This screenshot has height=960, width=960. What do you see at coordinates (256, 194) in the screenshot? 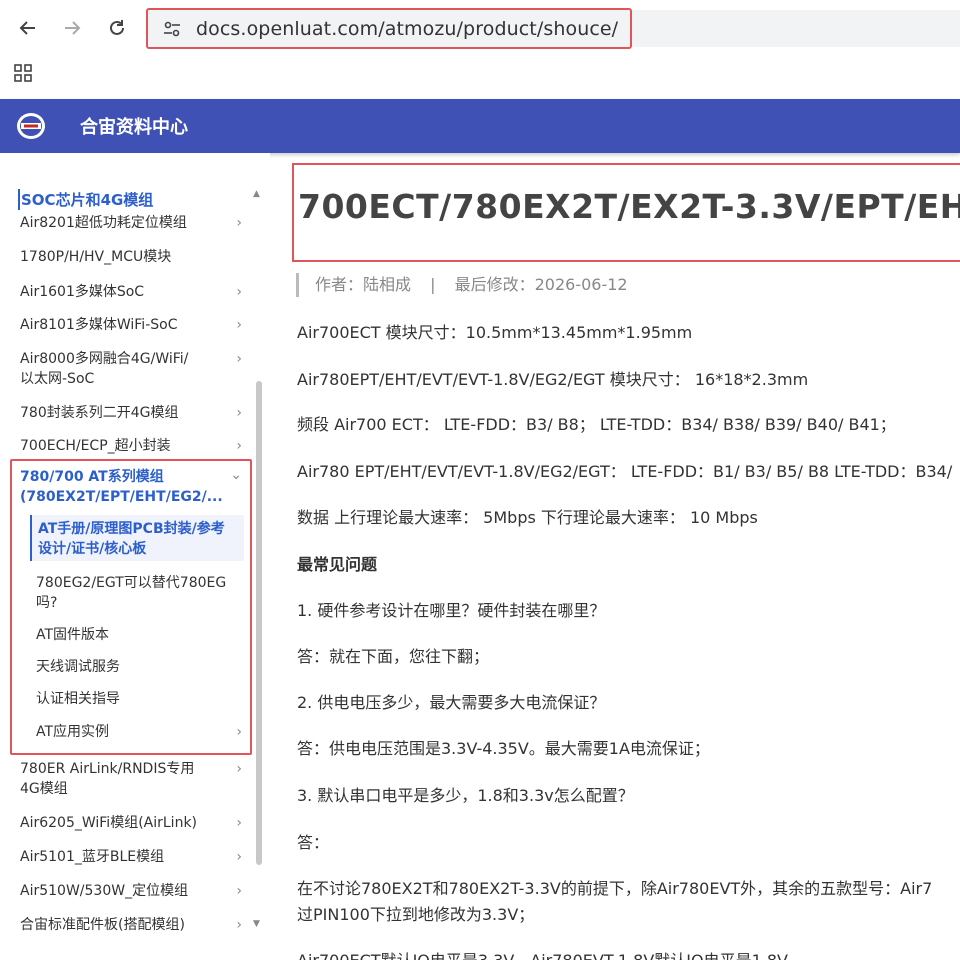
I see `scroll-up-icon: ▲` at bounding box center [256, 194].